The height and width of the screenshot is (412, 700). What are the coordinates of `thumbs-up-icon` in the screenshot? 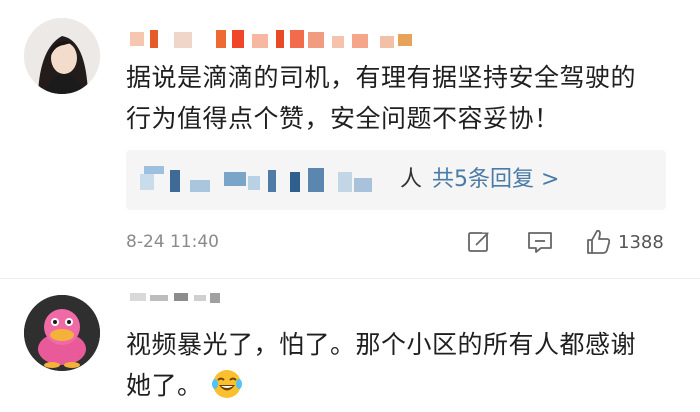 It's located at (599, 241).